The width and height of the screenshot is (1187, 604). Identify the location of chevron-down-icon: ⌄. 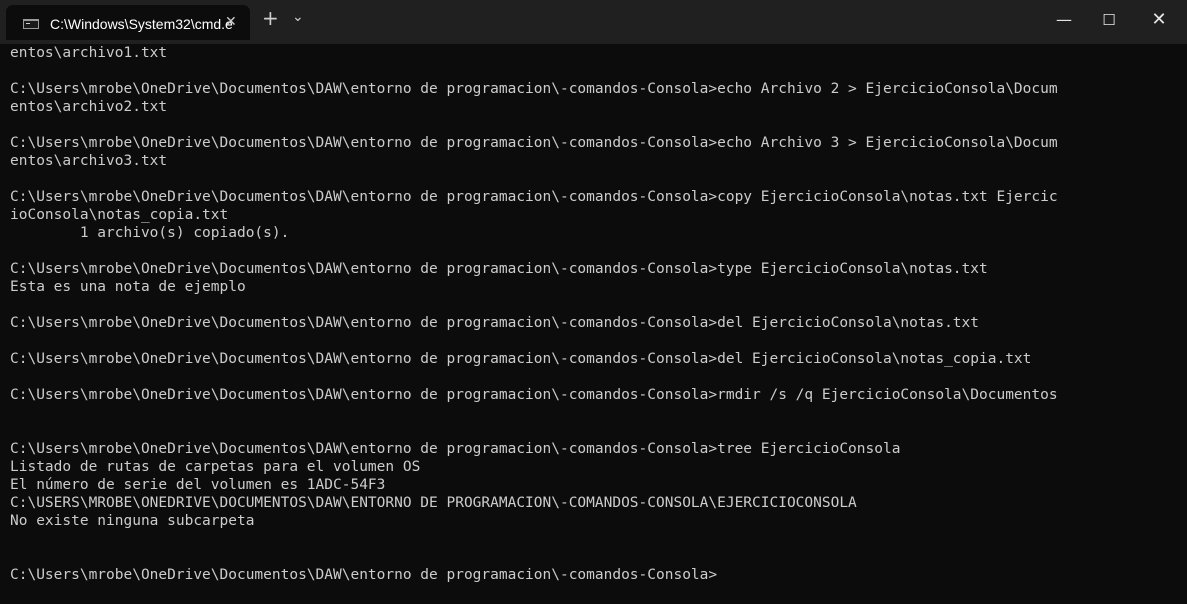
(298, 17).